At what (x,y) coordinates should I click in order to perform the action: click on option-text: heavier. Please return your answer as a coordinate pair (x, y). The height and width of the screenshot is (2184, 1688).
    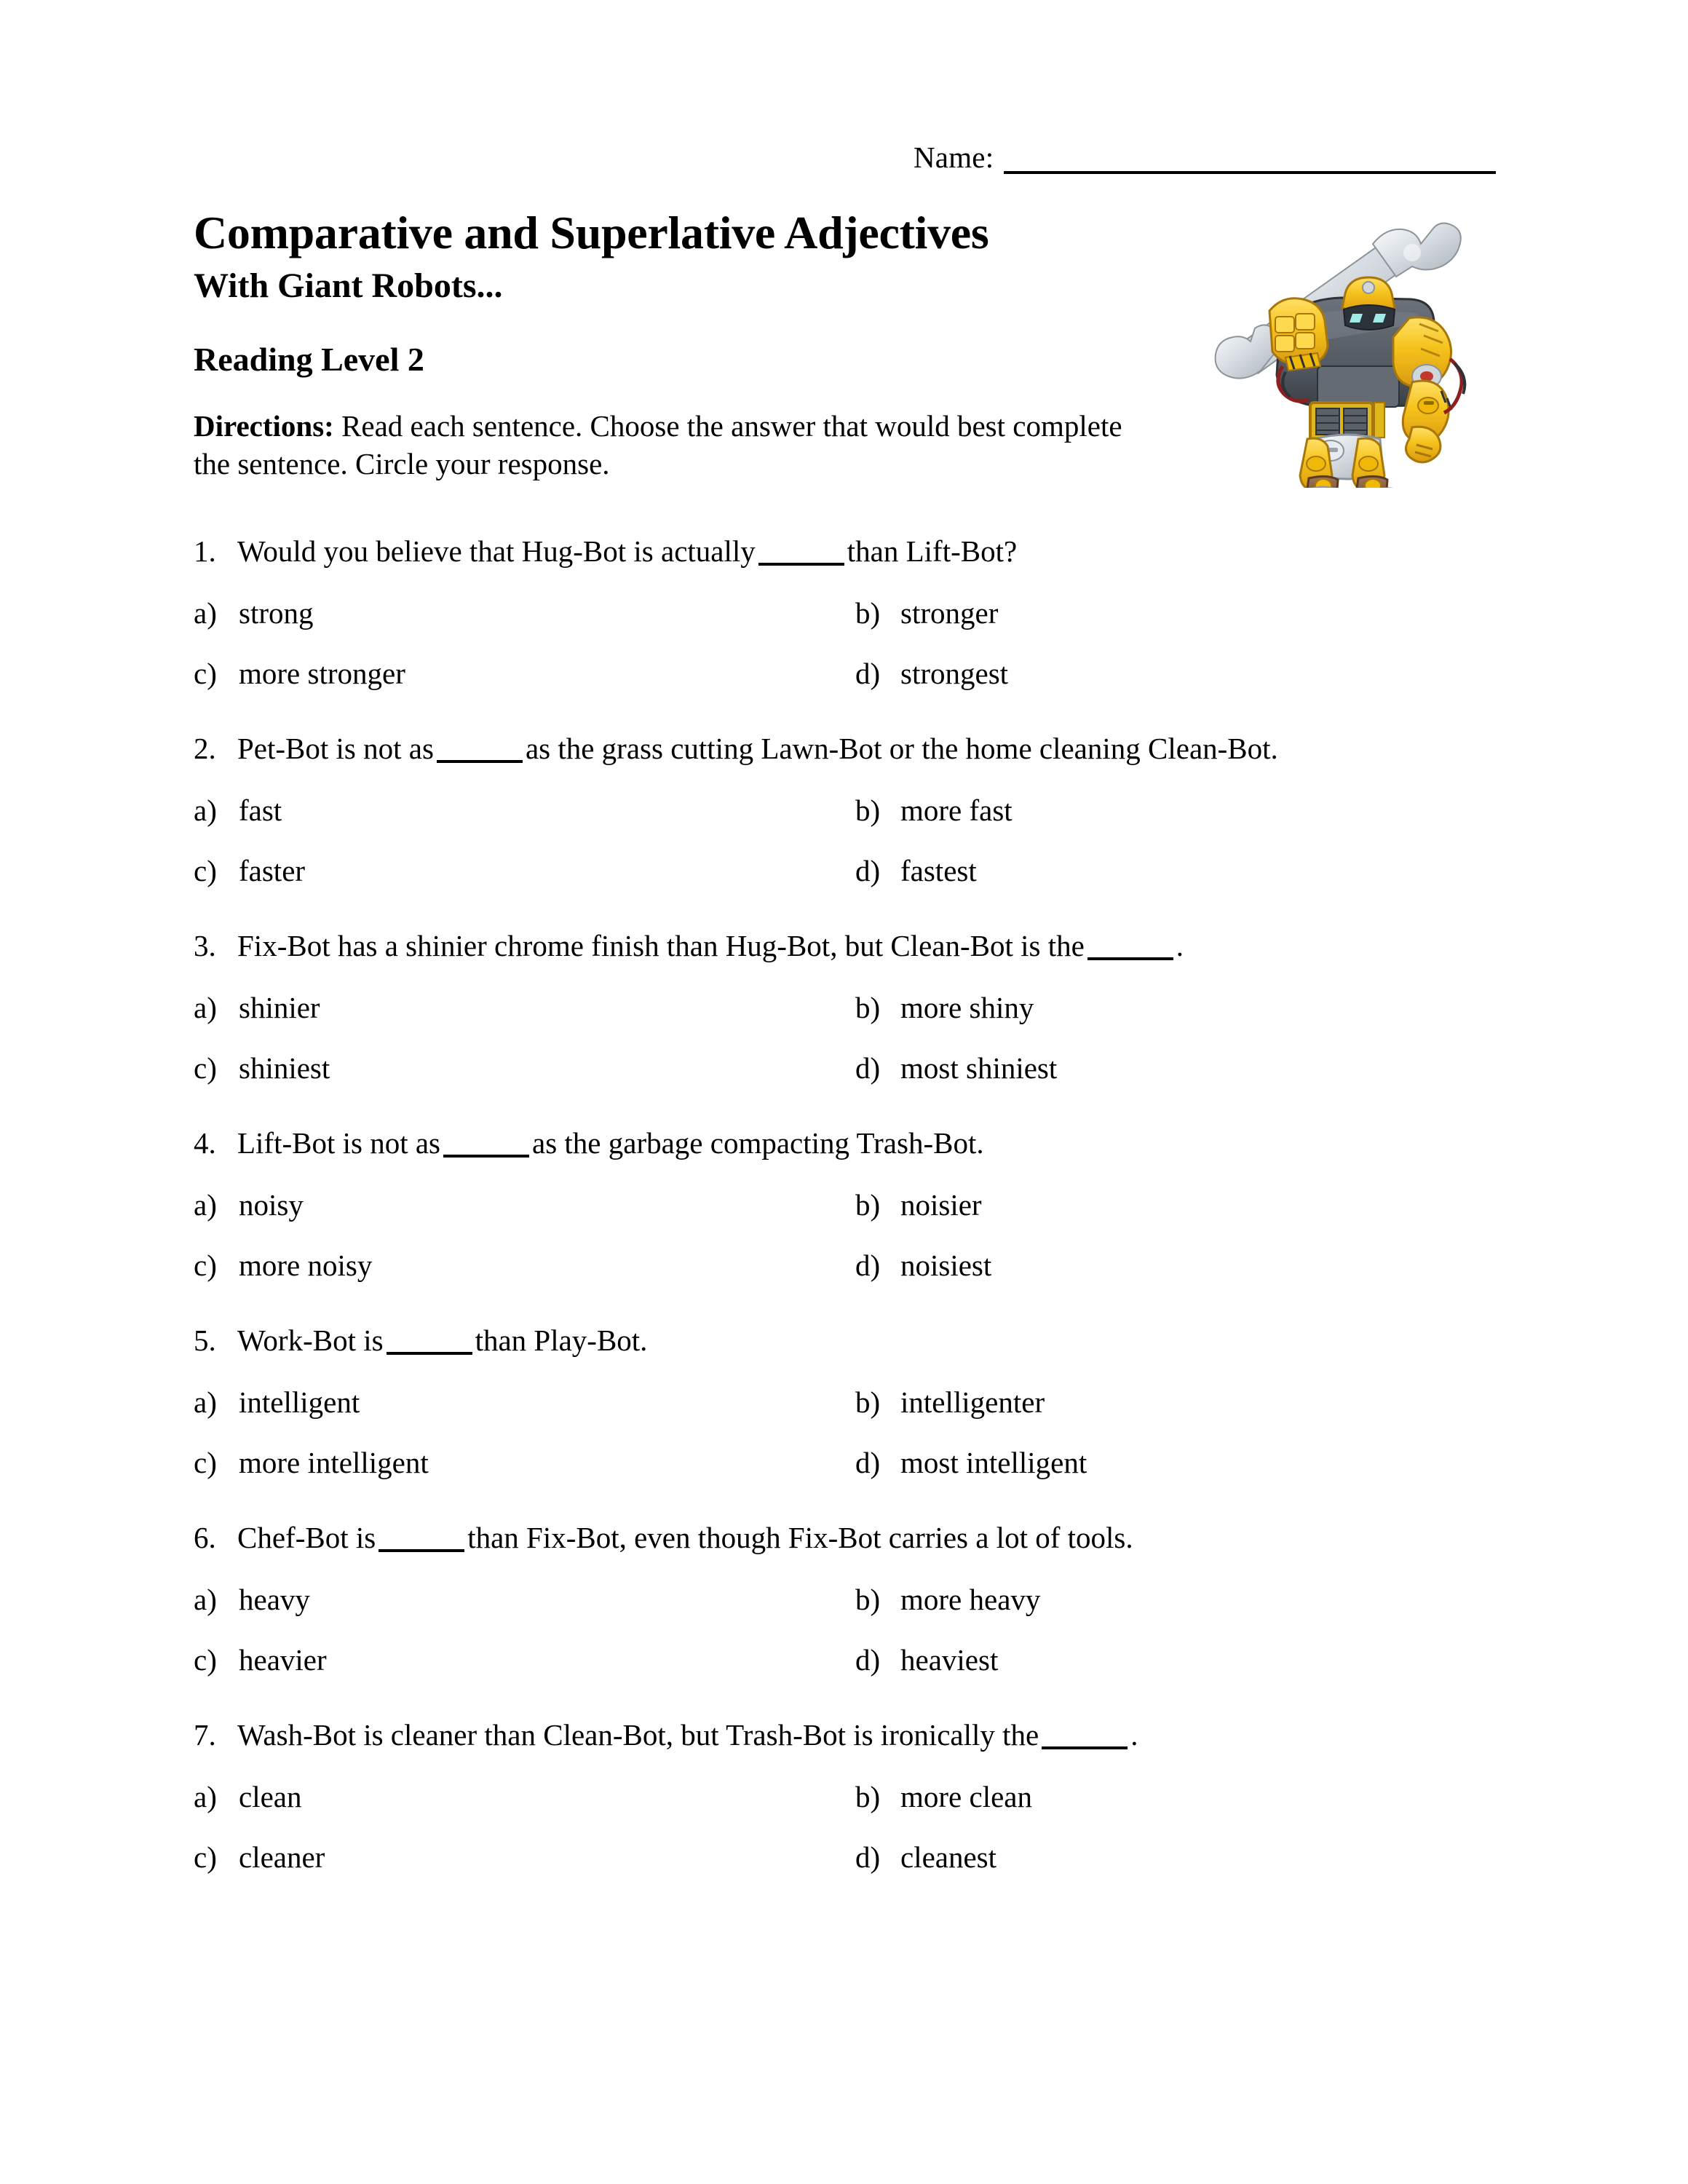
    Looking at the image, I should click on (283, 1660).